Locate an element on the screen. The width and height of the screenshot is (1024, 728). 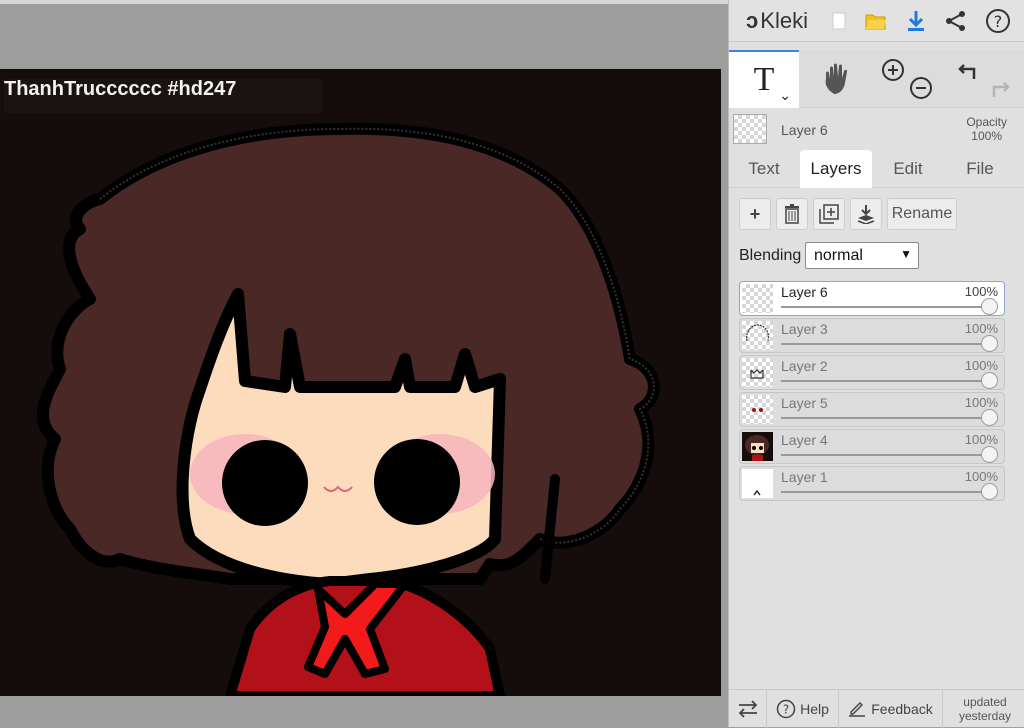
layer-item: Layer 5 100% is located at coordinates (872, 409).